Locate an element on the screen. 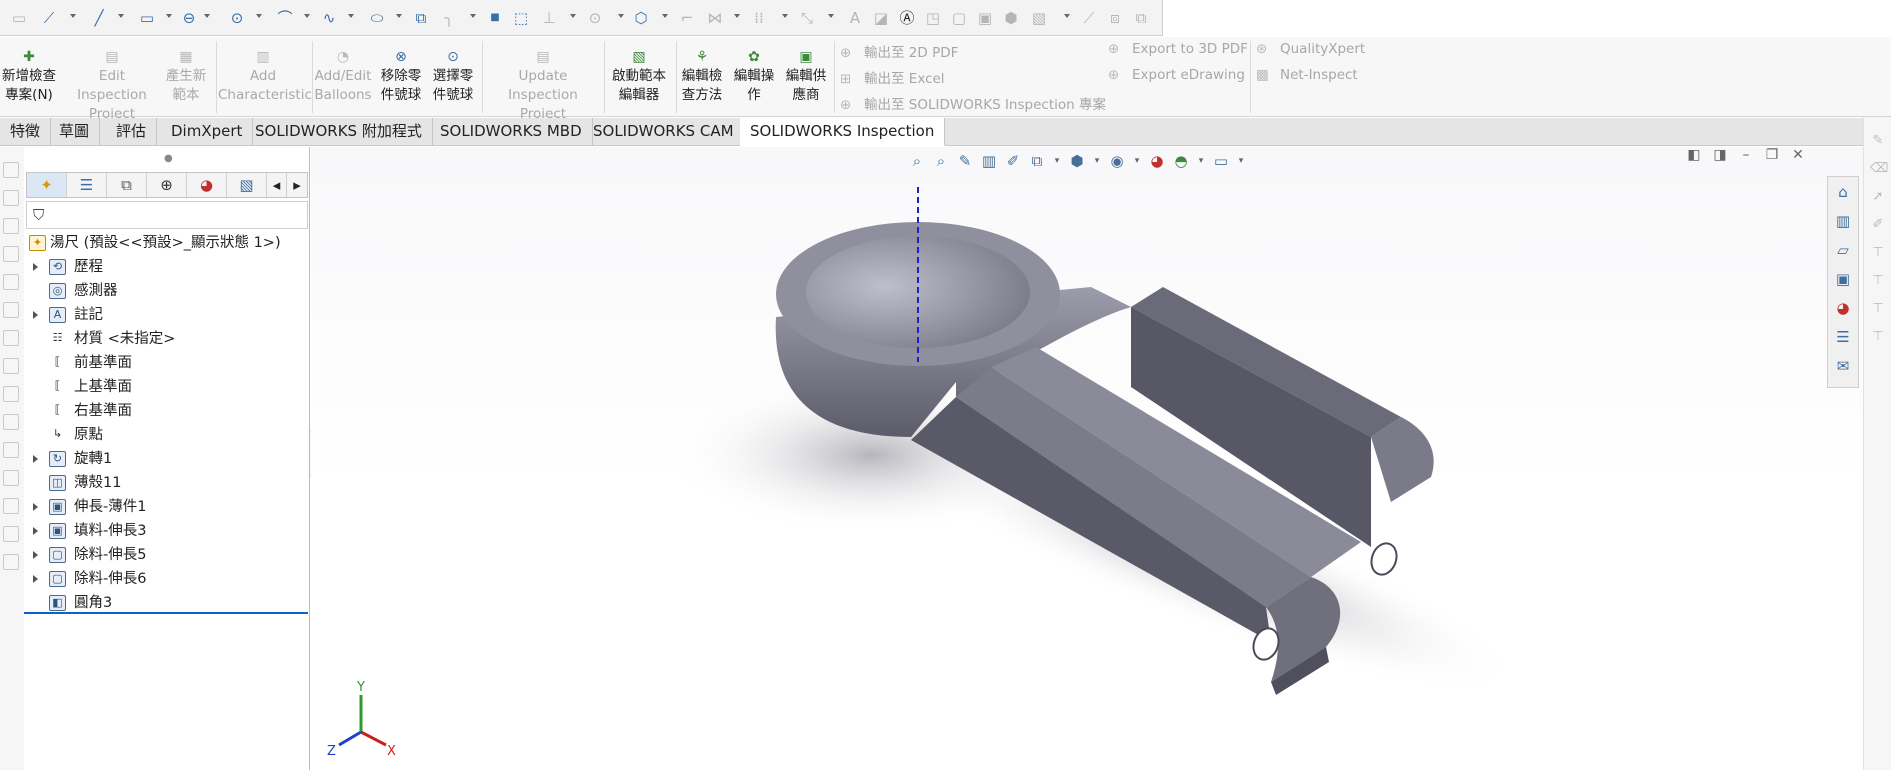 This screenshot has height=770, width=1891. tab-features: 特徵 is located at coordinates (26, 132).